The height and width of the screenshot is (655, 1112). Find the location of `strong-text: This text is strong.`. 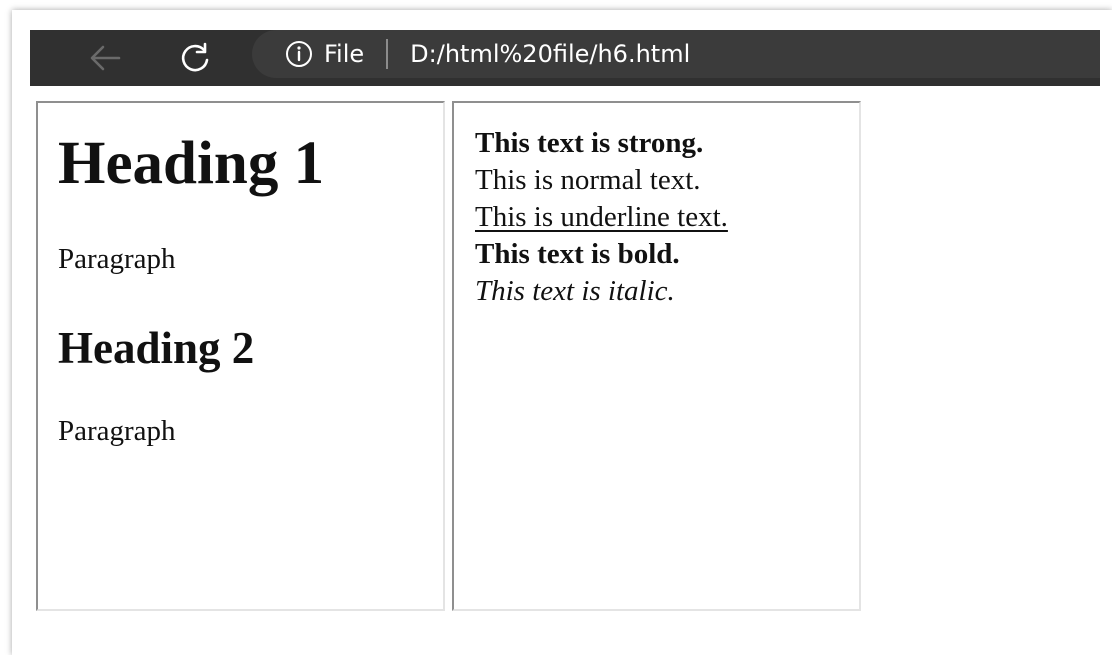

strong-text: This text is strong. is located at coordinates (589, 143).